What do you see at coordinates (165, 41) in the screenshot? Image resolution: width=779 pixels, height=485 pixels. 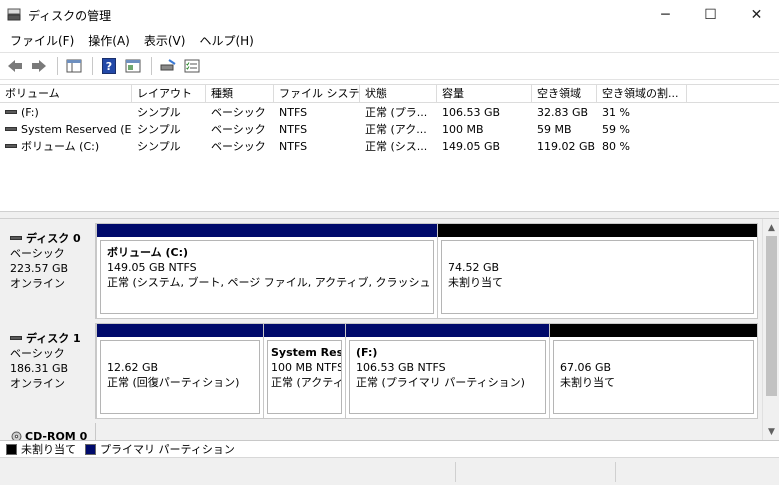 I see `menu-view: 表示(V)` at bounding box center [165, 41].